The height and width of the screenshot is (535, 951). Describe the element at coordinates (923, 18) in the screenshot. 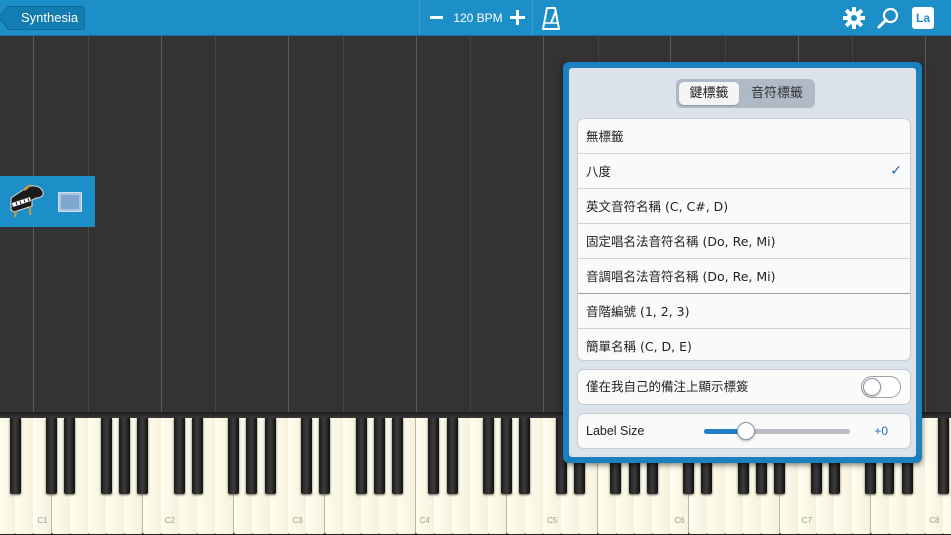

I see `labels-button: La` at that location.